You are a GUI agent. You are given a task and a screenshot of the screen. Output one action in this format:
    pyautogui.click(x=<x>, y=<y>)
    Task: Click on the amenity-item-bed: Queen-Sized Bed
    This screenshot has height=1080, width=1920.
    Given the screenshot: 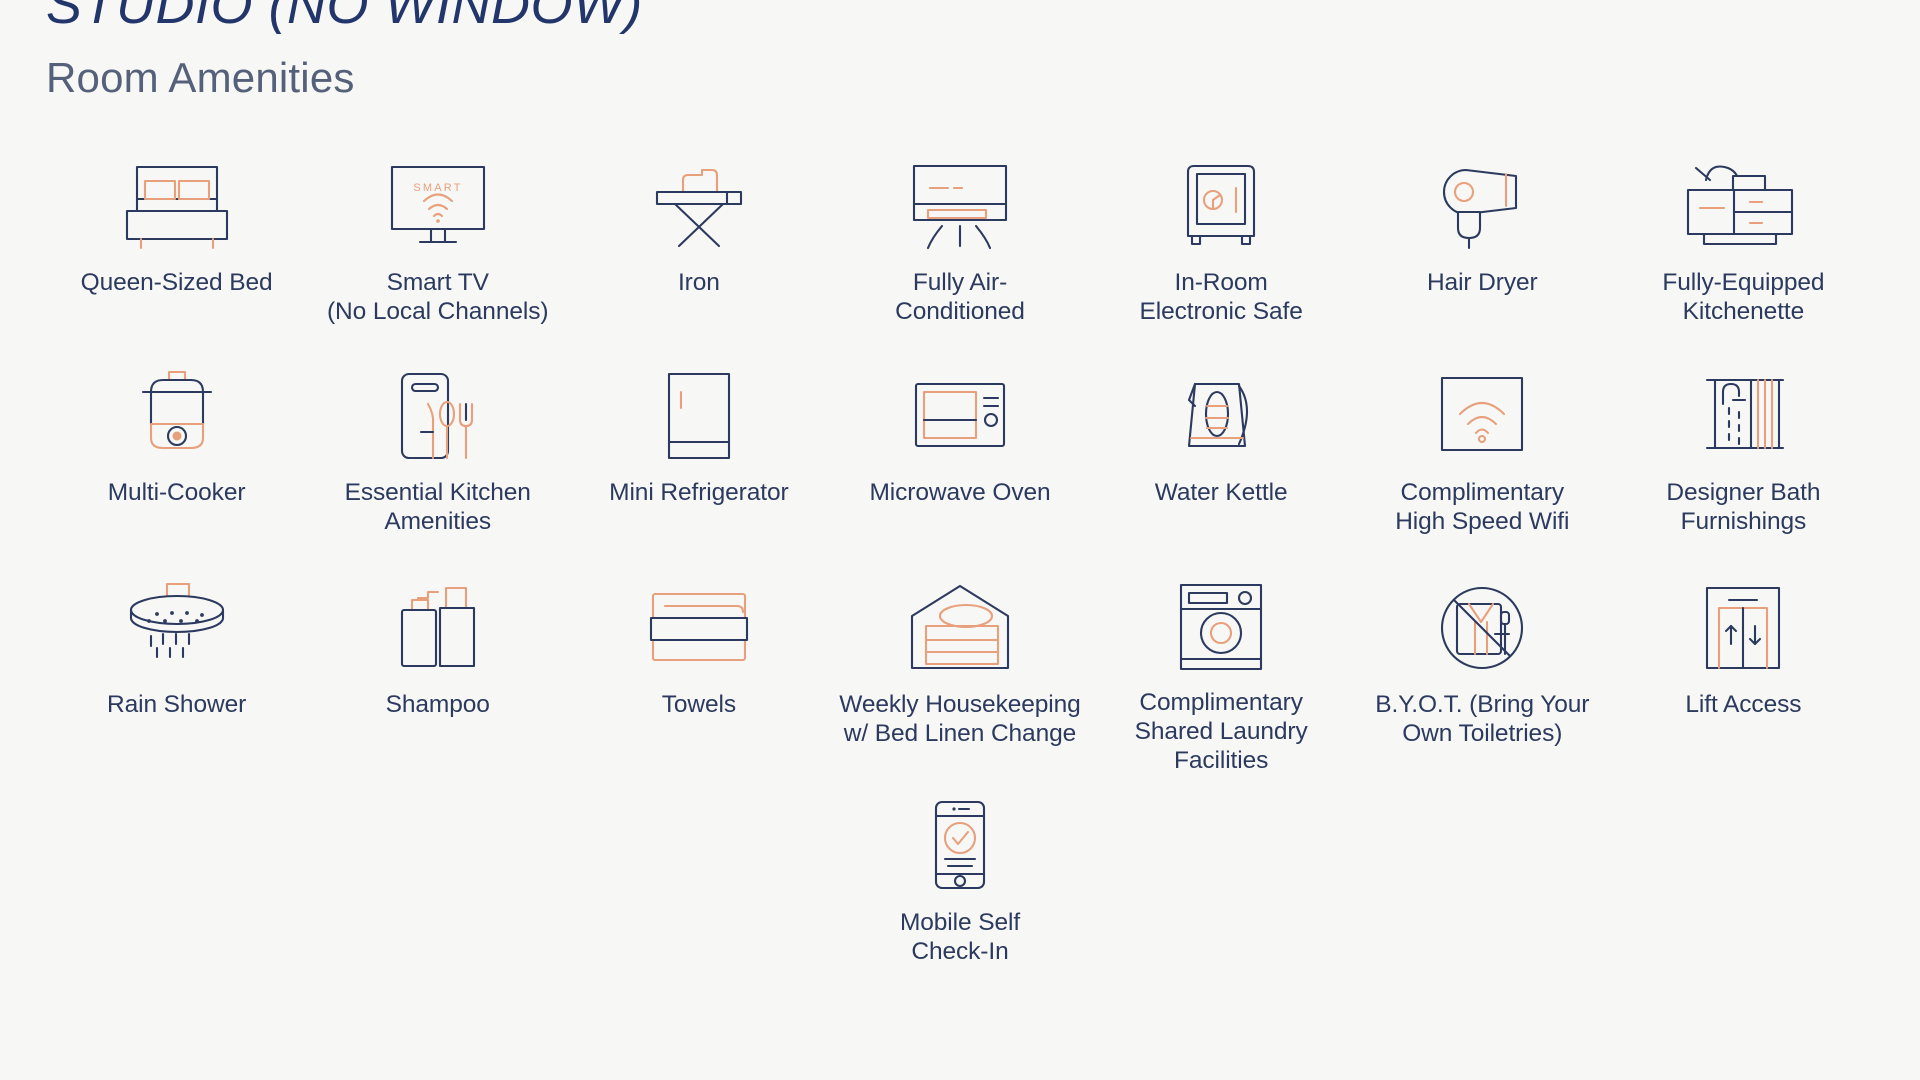 What is the action you would take?
    pyautogui.click(x=176, y=247)
    